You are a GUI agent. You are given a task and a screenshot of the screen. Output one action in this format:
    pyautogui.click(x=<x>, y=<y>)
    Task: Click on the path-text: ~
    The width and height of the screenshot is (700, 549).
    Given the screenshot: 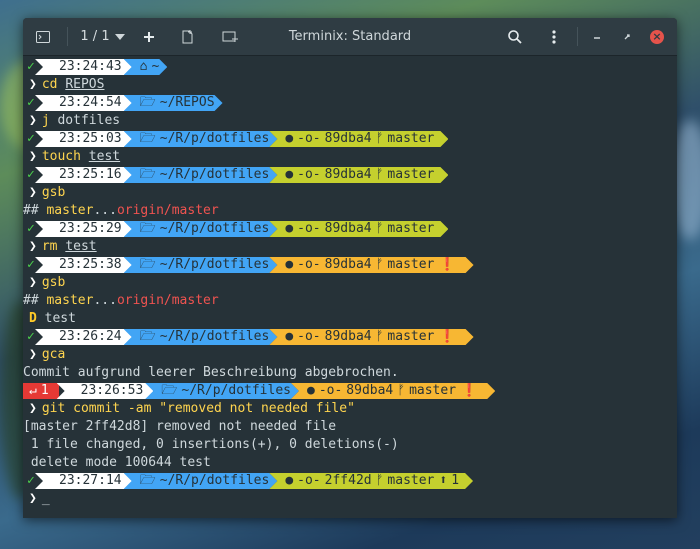 What is the action you would take?
    pyautogui.click(x=155, y=66)
    